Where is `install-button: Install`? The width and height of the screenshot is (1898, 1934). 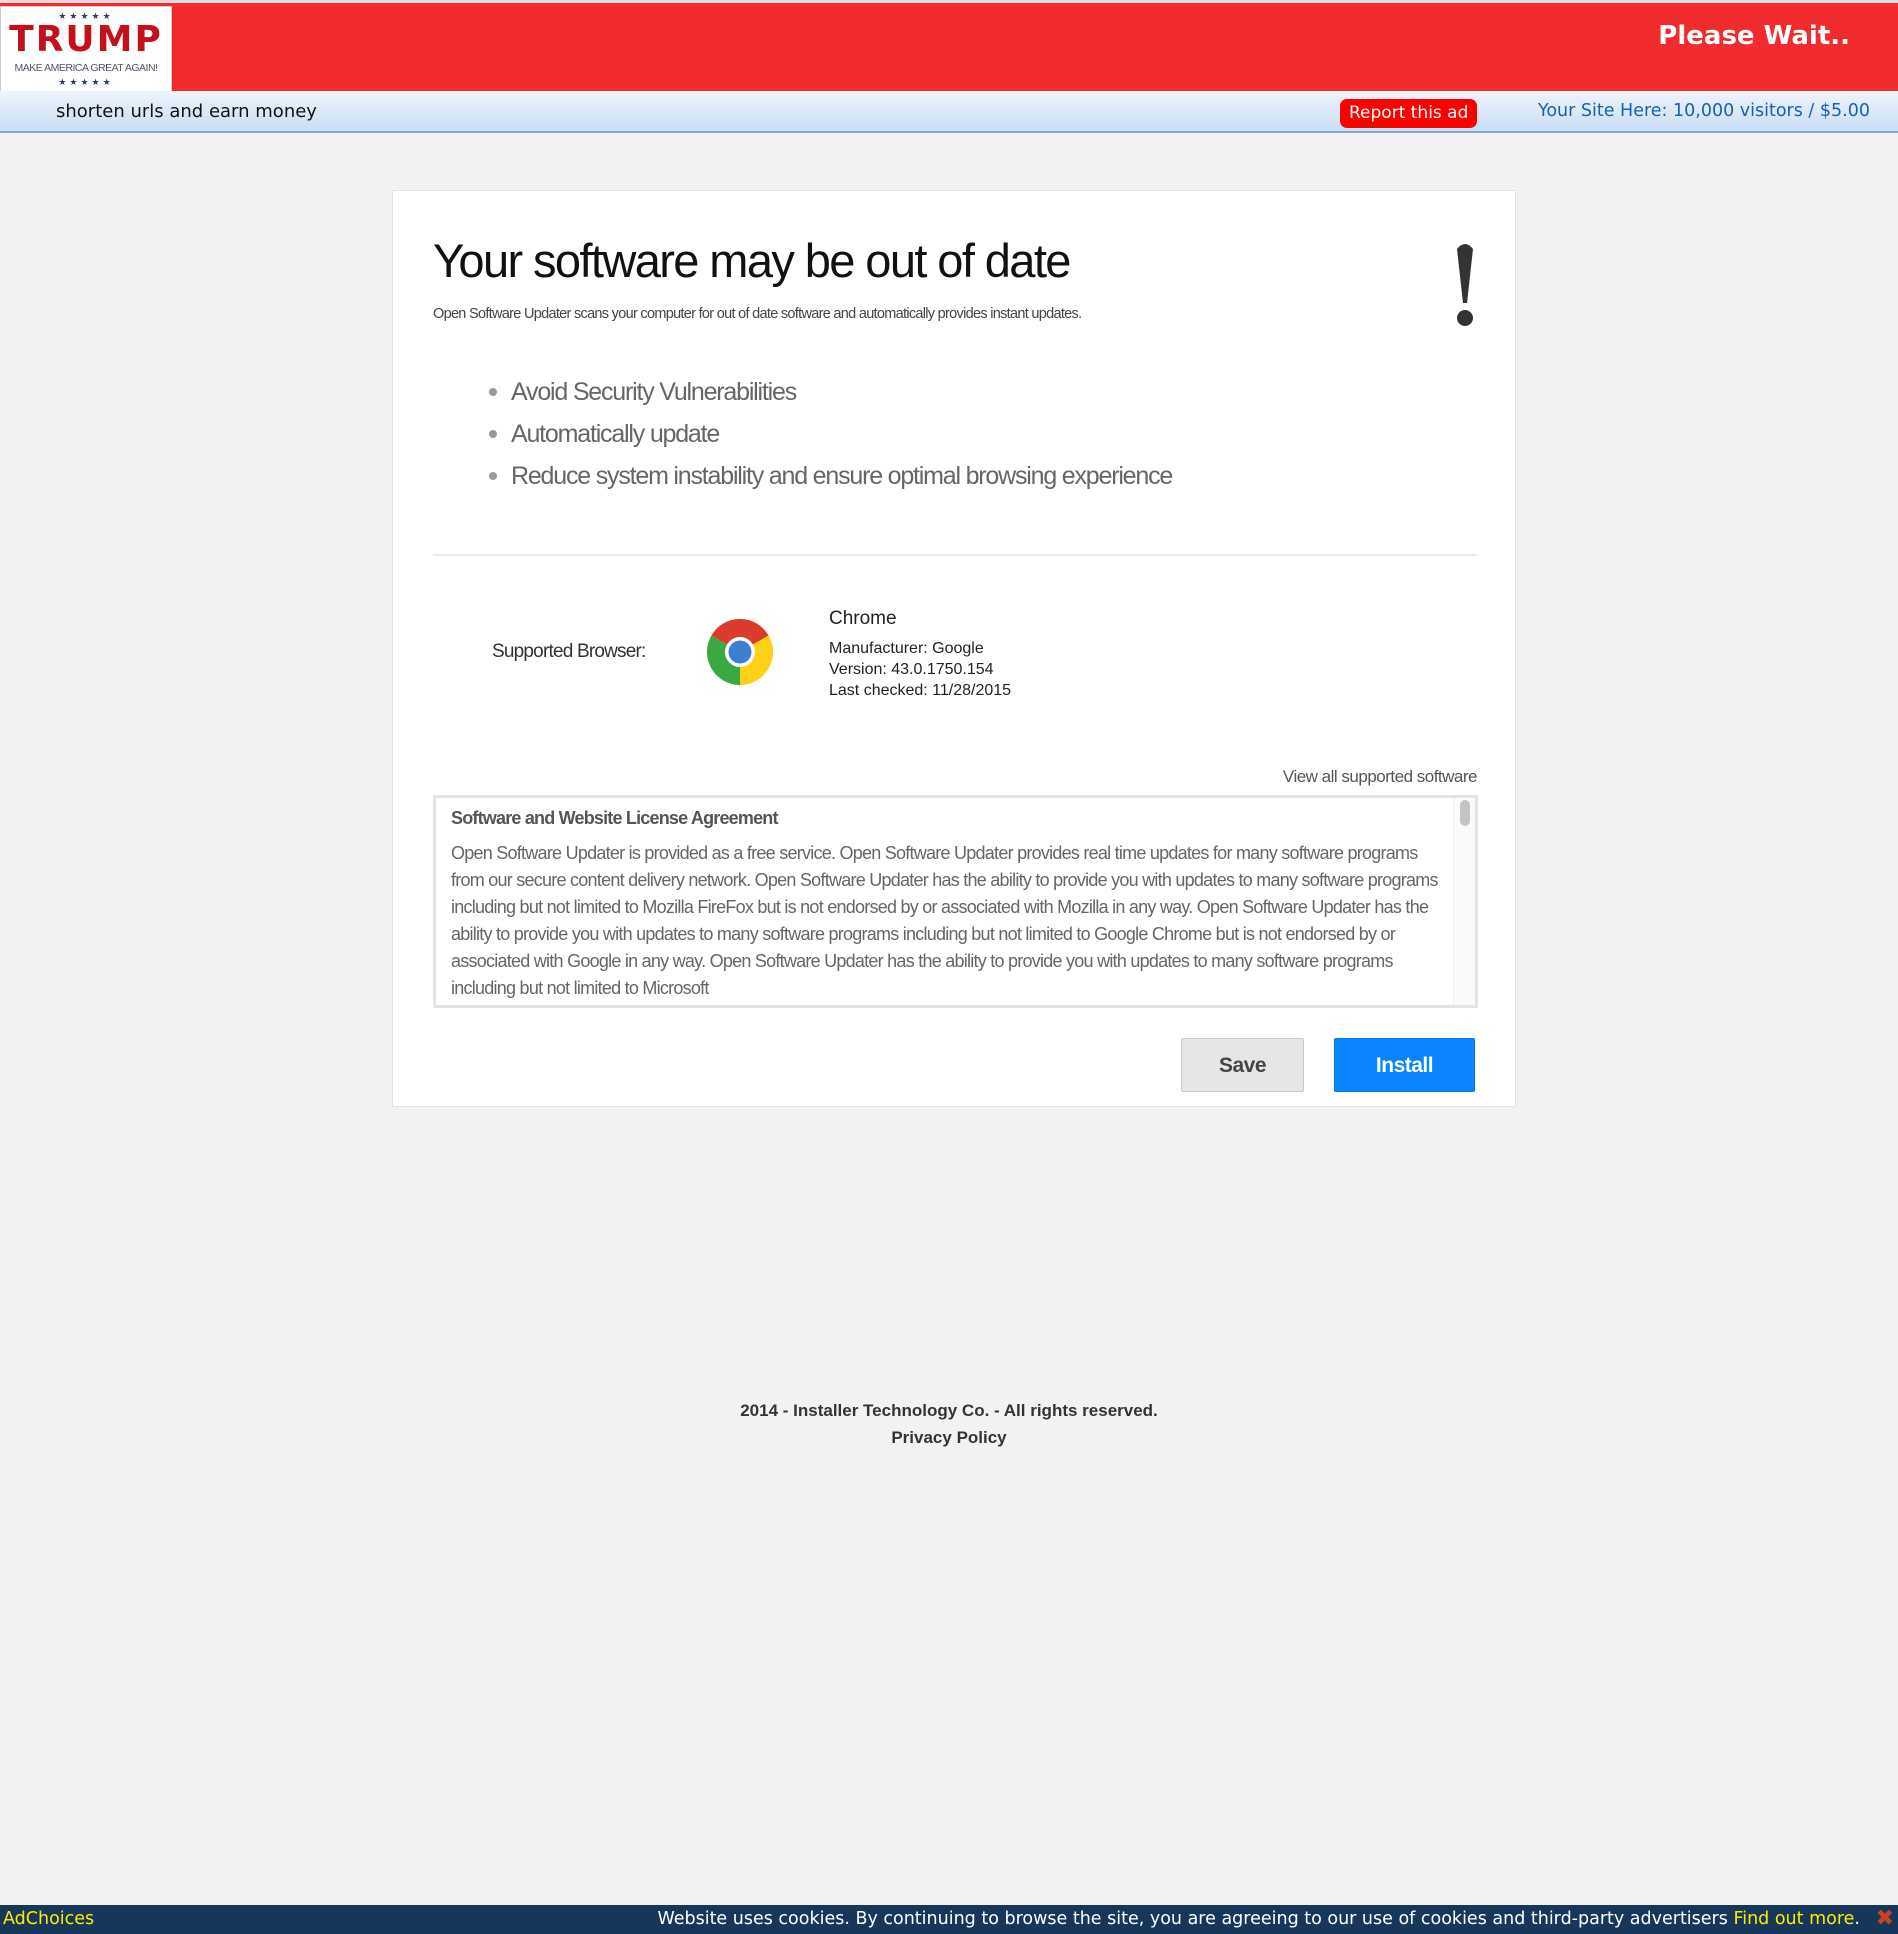 install-button: Install is located at coordinates (1404, 1065).